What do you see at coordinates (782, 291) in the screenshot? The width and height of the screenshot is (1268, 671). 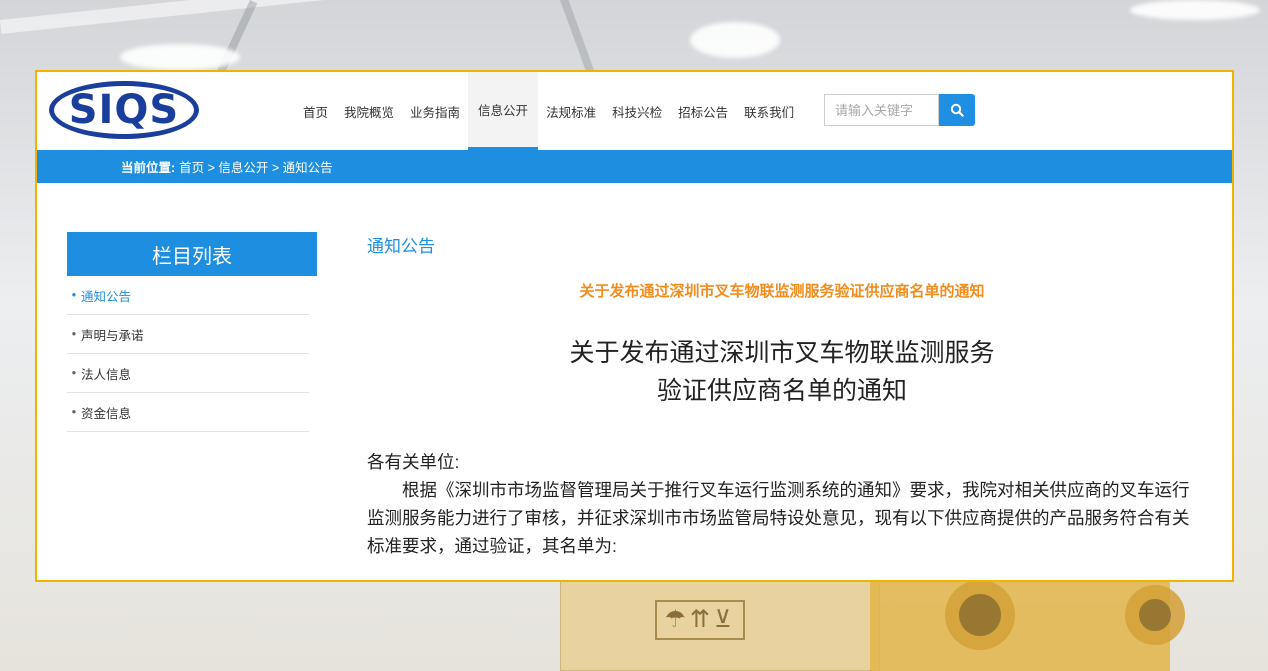 I see `article-title: 关于发布通过深圳市叉车物联监测服务验证供应商名单的通知` at bounding box center [782, 291].